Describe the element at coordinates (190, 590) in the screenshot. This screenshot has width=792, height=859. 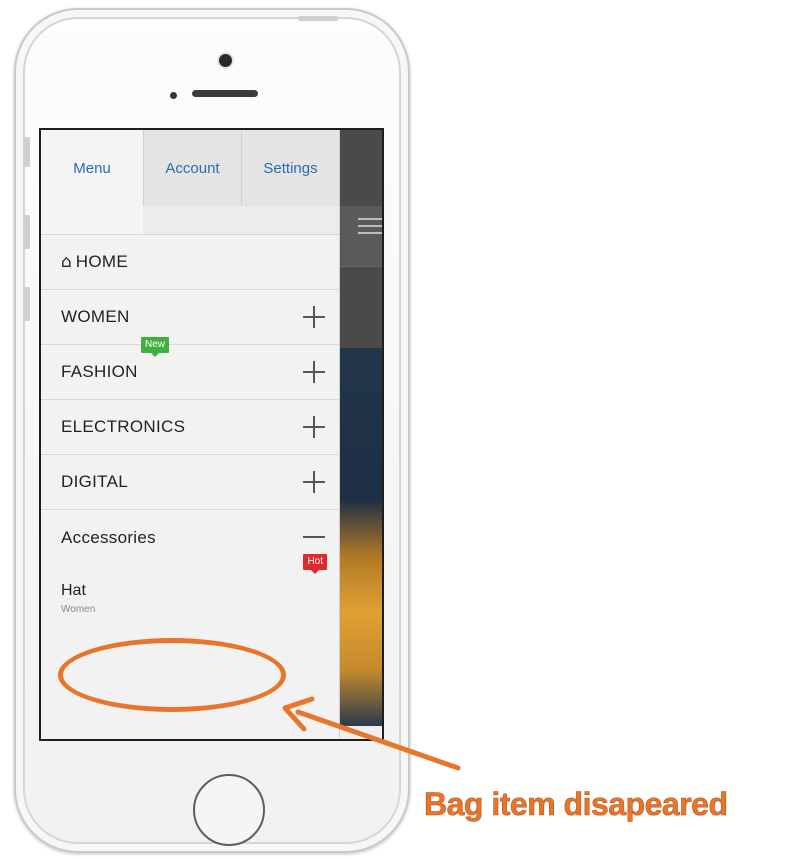
I see `submenu-item-hat: Hat Women` at that location.